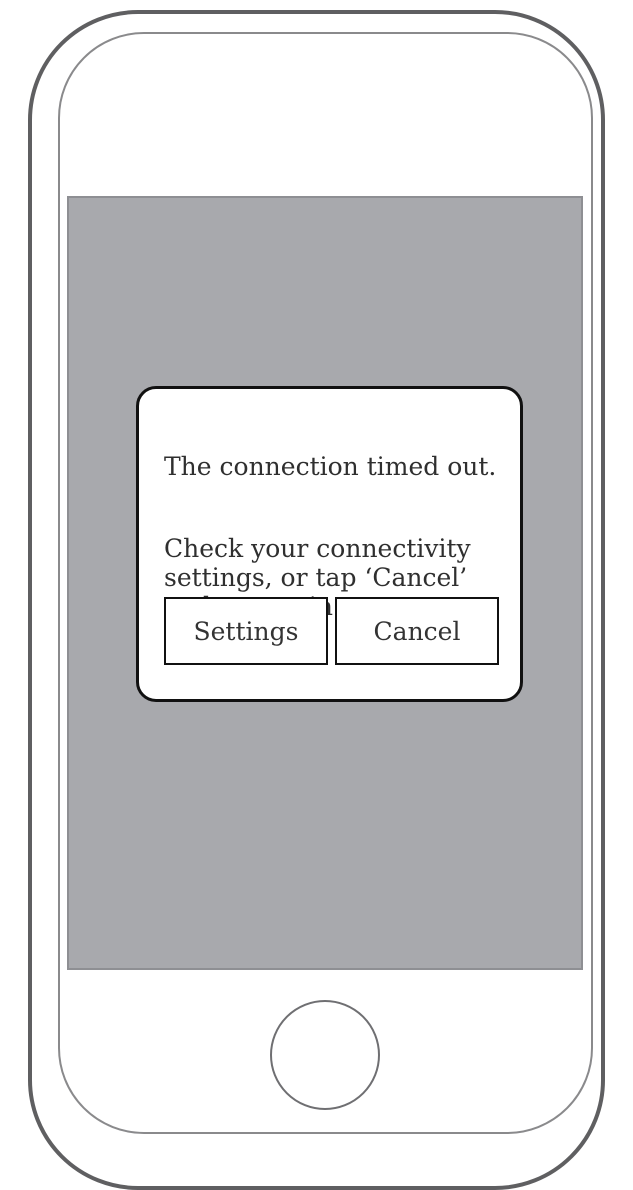  Describe the element at coordinates (330, 466) in the screenshot. I see `dialog-title: The connection timed out.` at that location.